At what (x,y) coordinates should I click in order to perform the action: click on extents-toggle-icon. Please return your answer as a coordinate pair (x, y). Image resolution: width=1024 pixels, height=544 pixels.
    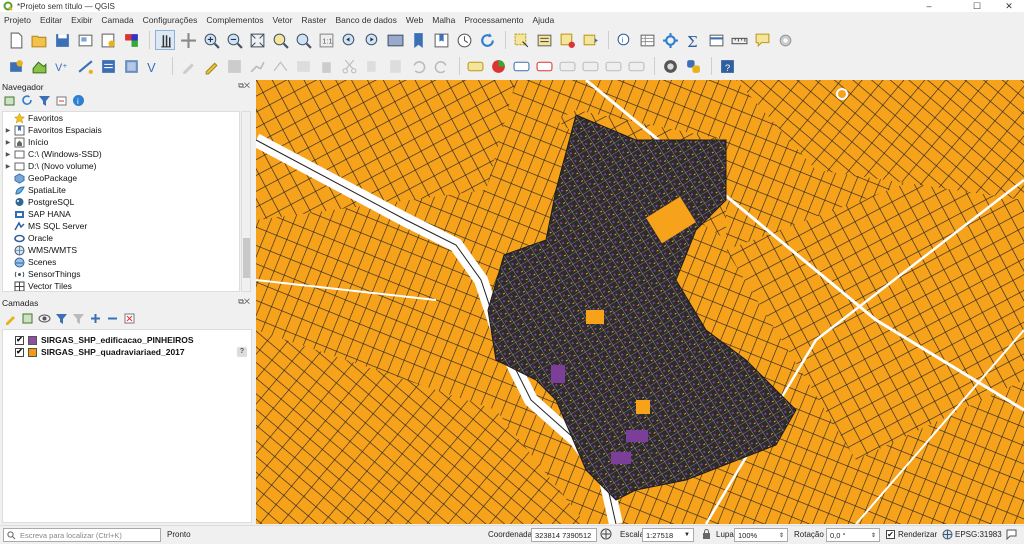
    Looking at the image, I should click on (606, 535).